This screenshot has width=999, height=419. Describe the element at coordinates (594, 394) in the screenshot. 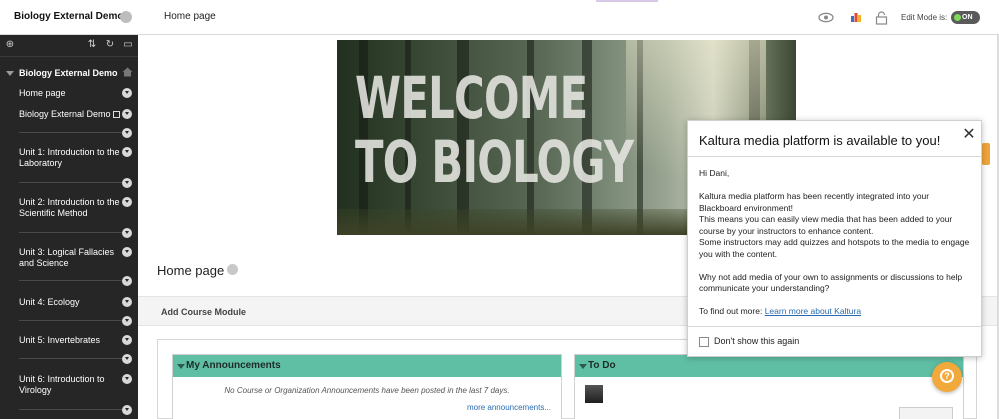

I see `avatar` at that location.